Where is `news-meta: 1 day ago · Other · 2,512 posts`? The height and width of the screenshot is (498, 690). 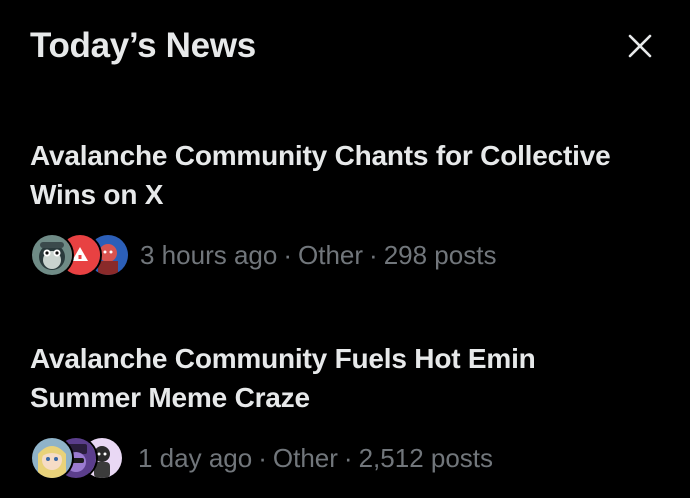 news-meta: 1 day ago · Other · 2,512 posts is located at coordinates (340, 458).